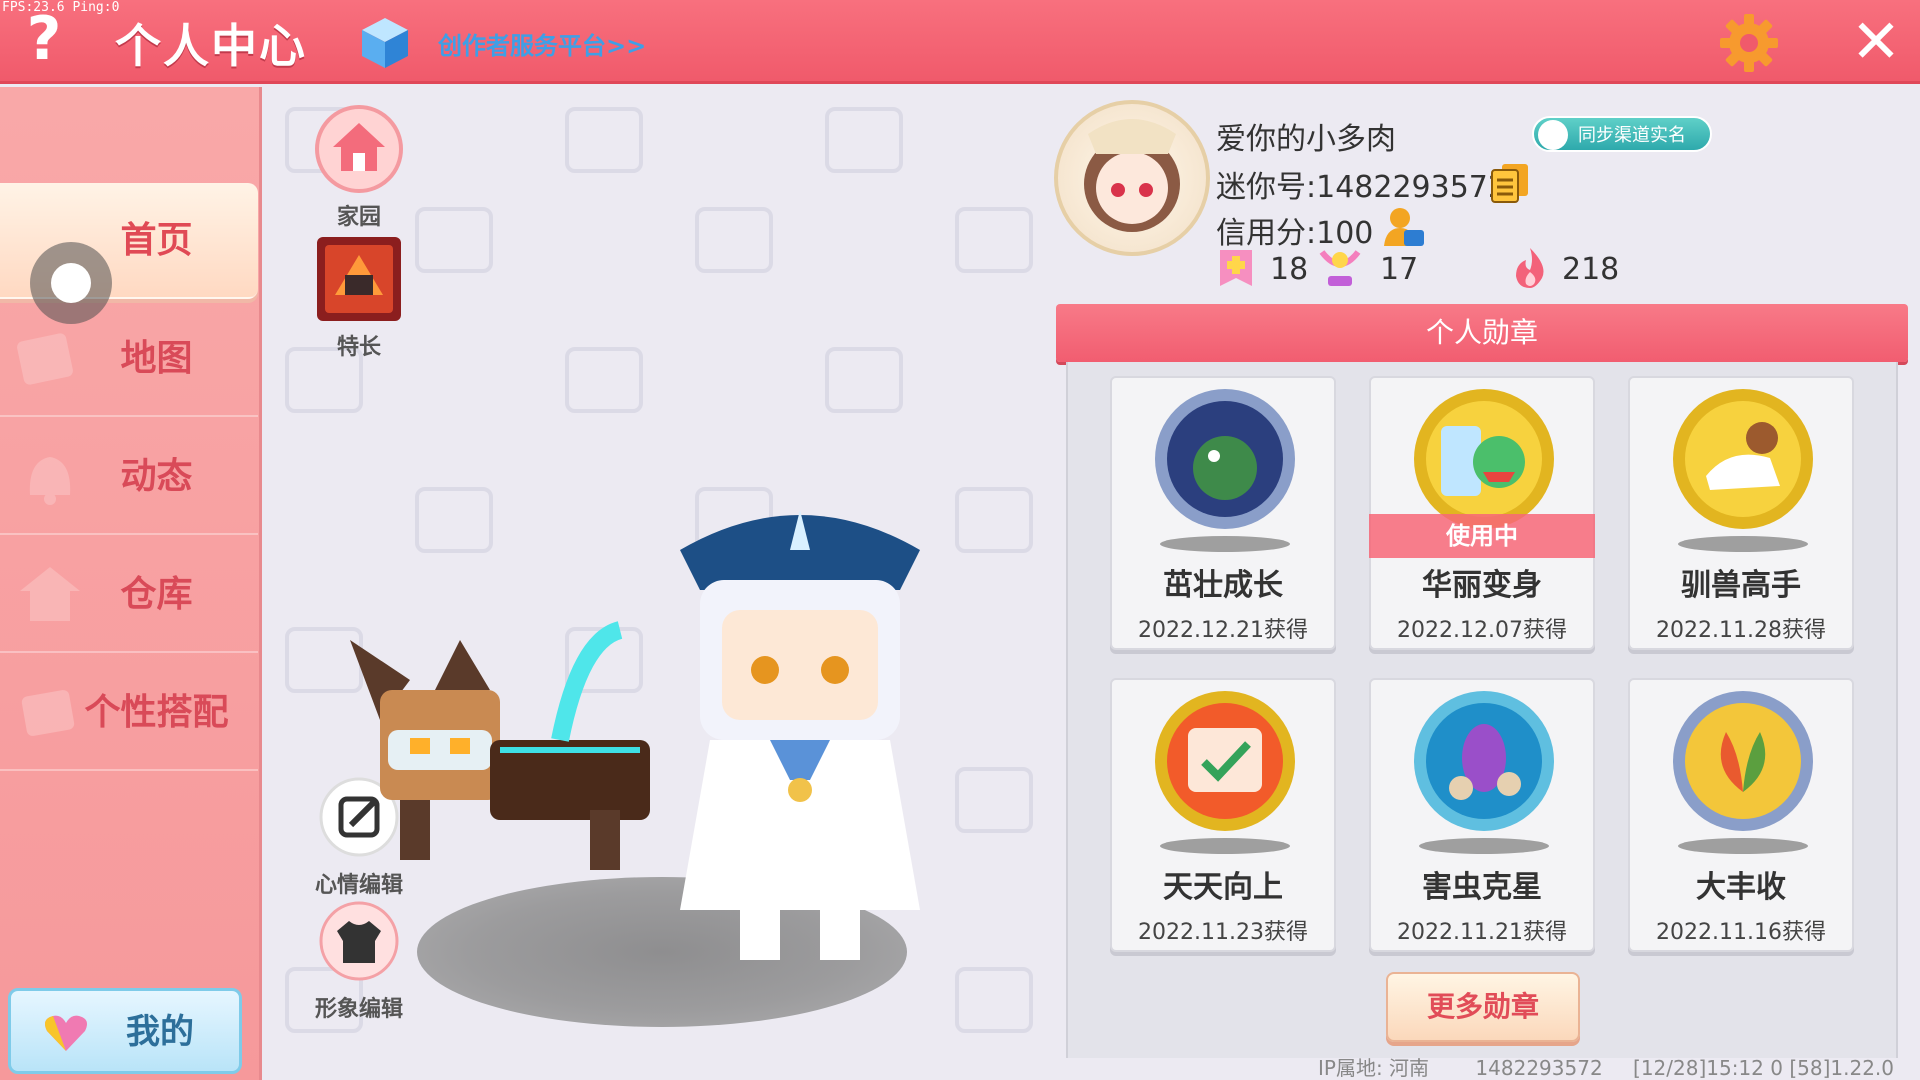 This screenshot has width=1920, height=1080. I want to click on badge-card: 天天向上 2022.11.23获得, so click(1223, 815).